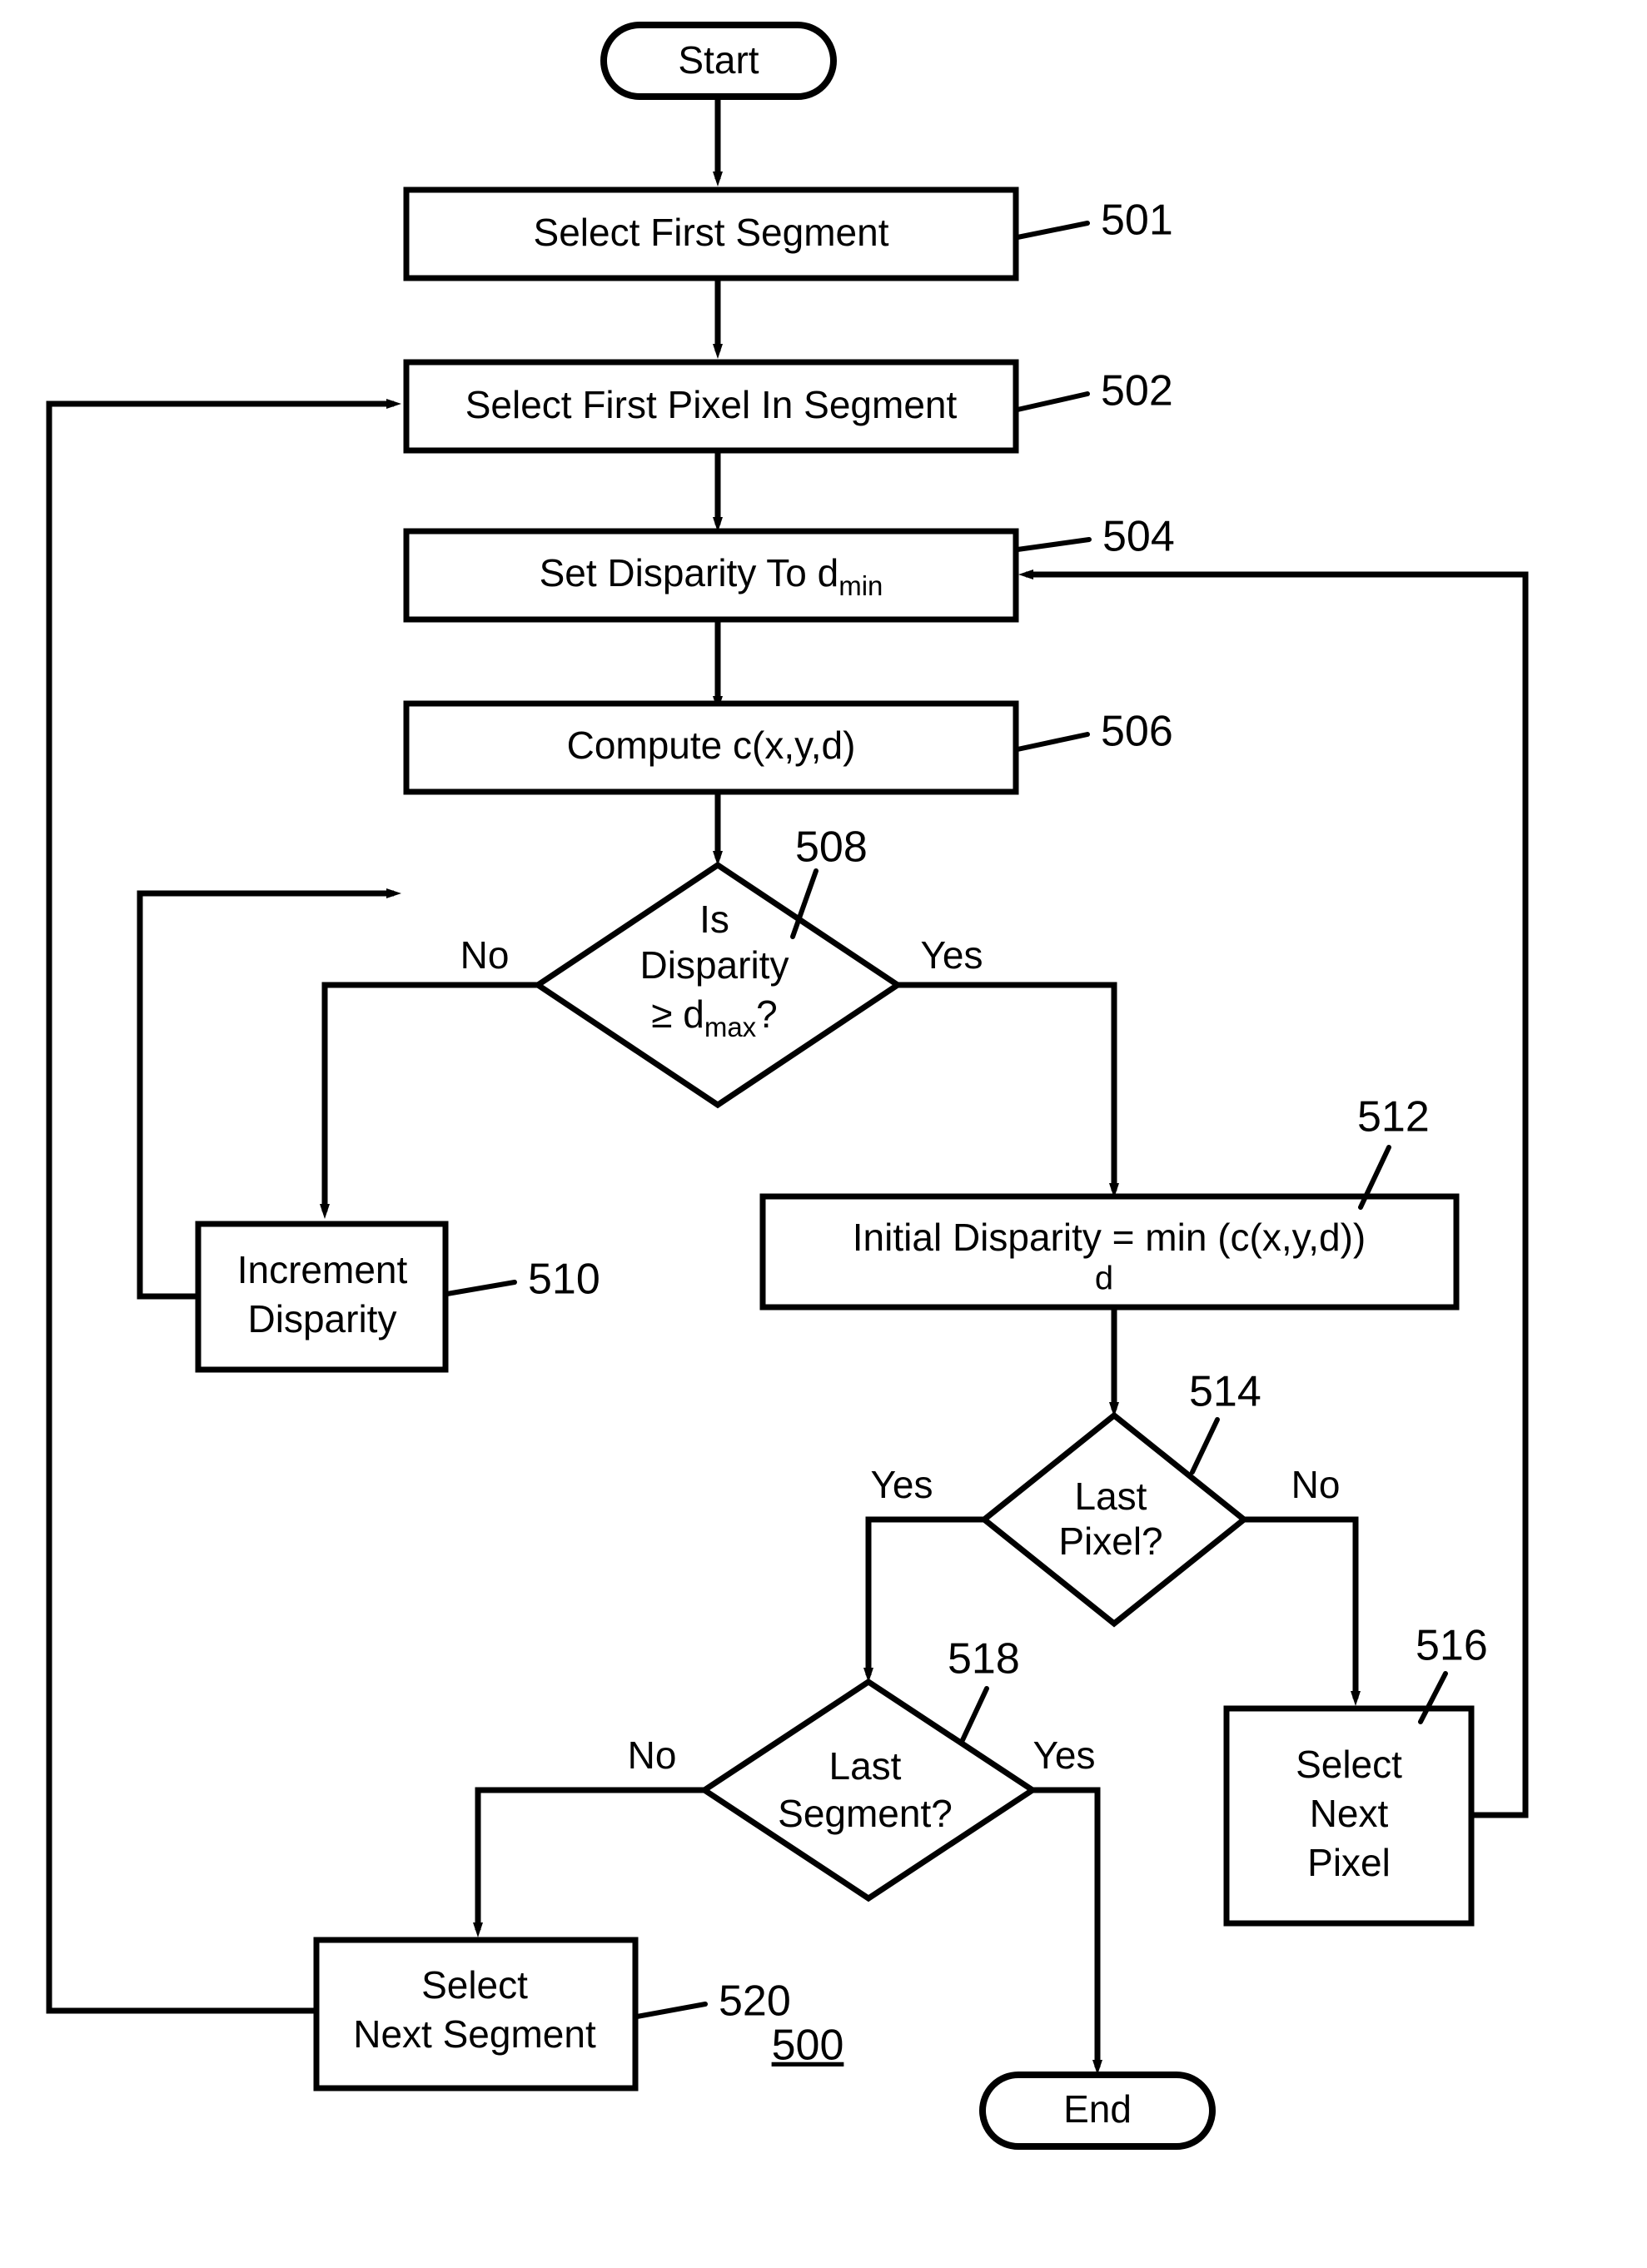 The height and width of the screenshot is (2268, 1647). I want to click on node-512-min-subscript: d, so click(1104, 1279).